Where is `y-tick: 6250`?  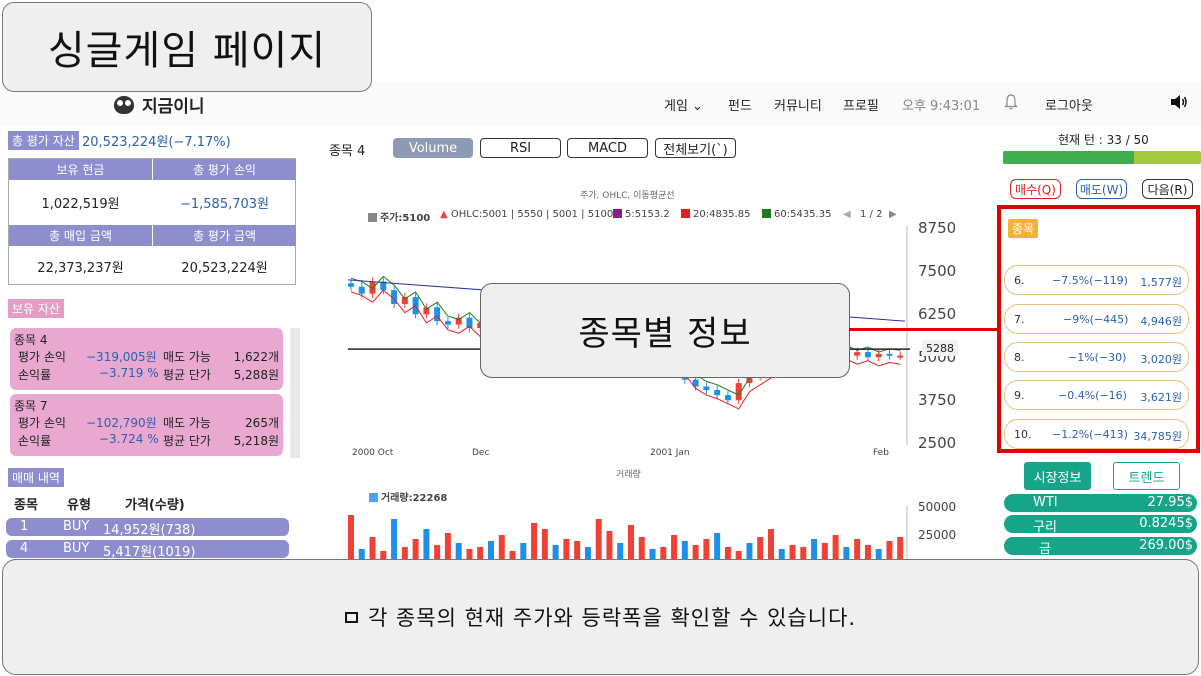 y-tick: 6250 is located at coordinates (937, 314).